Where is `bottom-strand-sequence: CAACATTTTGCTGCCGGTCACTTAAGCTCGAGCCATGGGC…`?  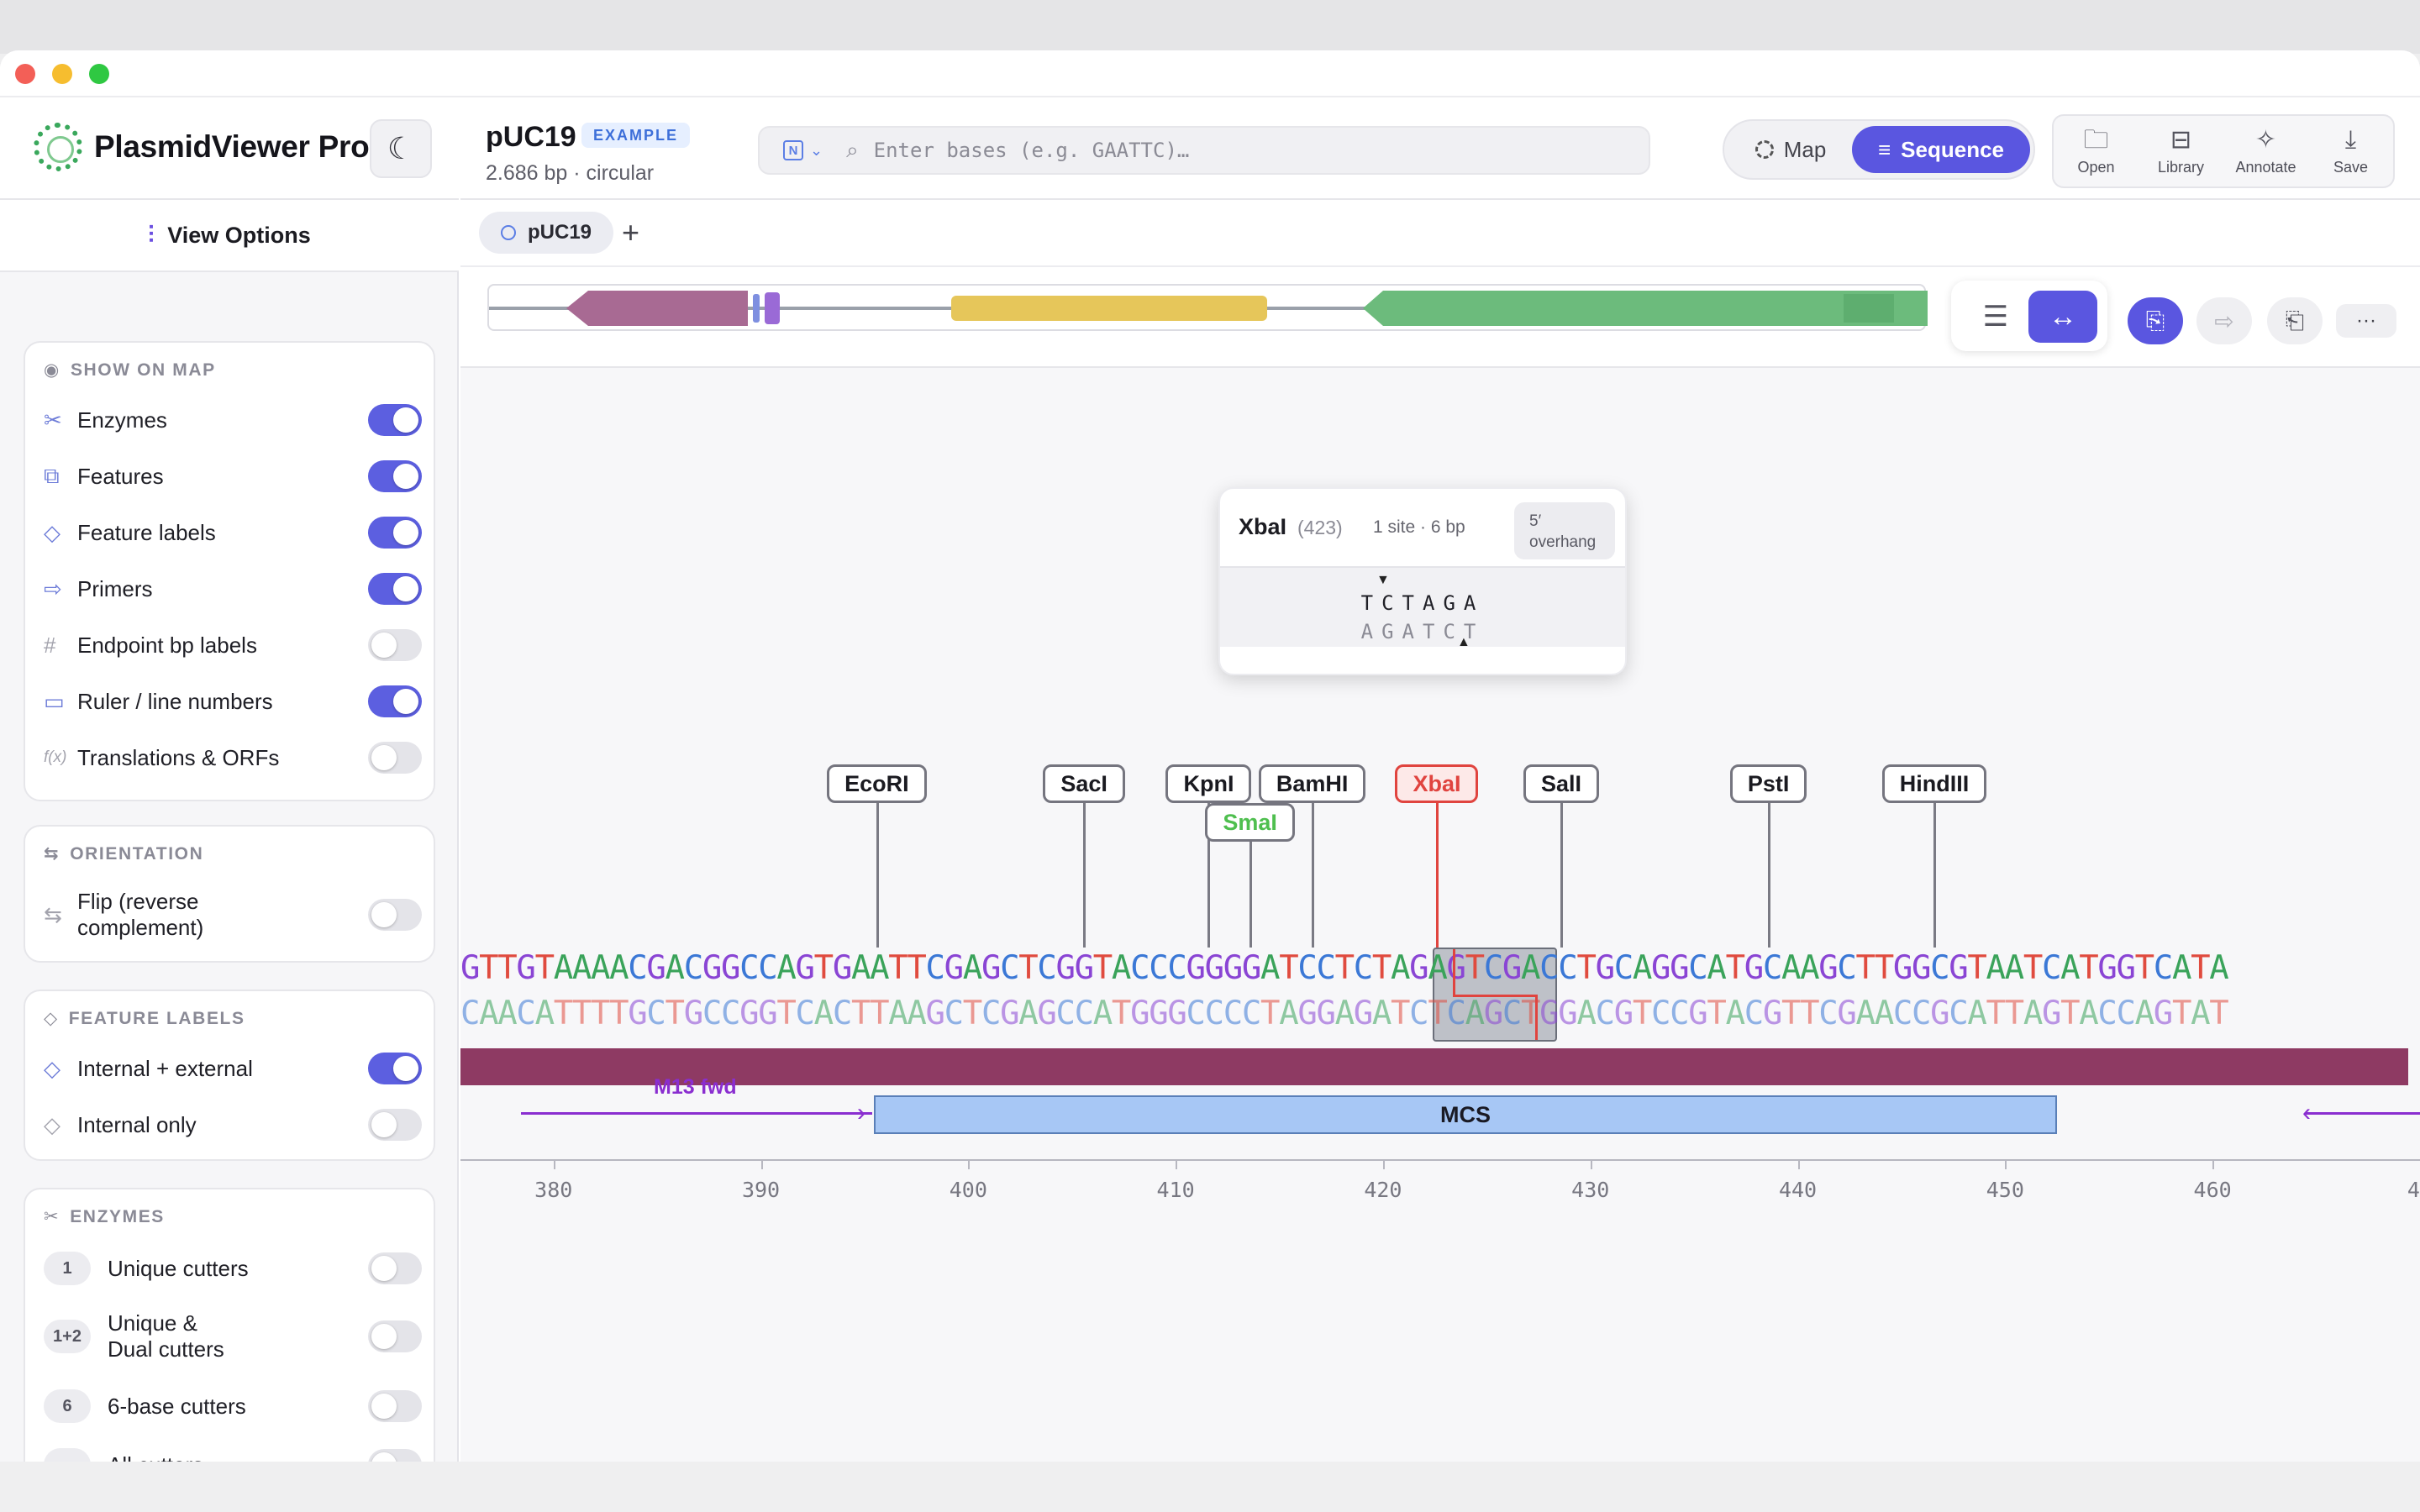
bottom-strand-sequence: CAACATTTTGCTGCCGGTCACTTAAGCTCGAGCCATGGGC… is located at coordinates (1345, 1013).